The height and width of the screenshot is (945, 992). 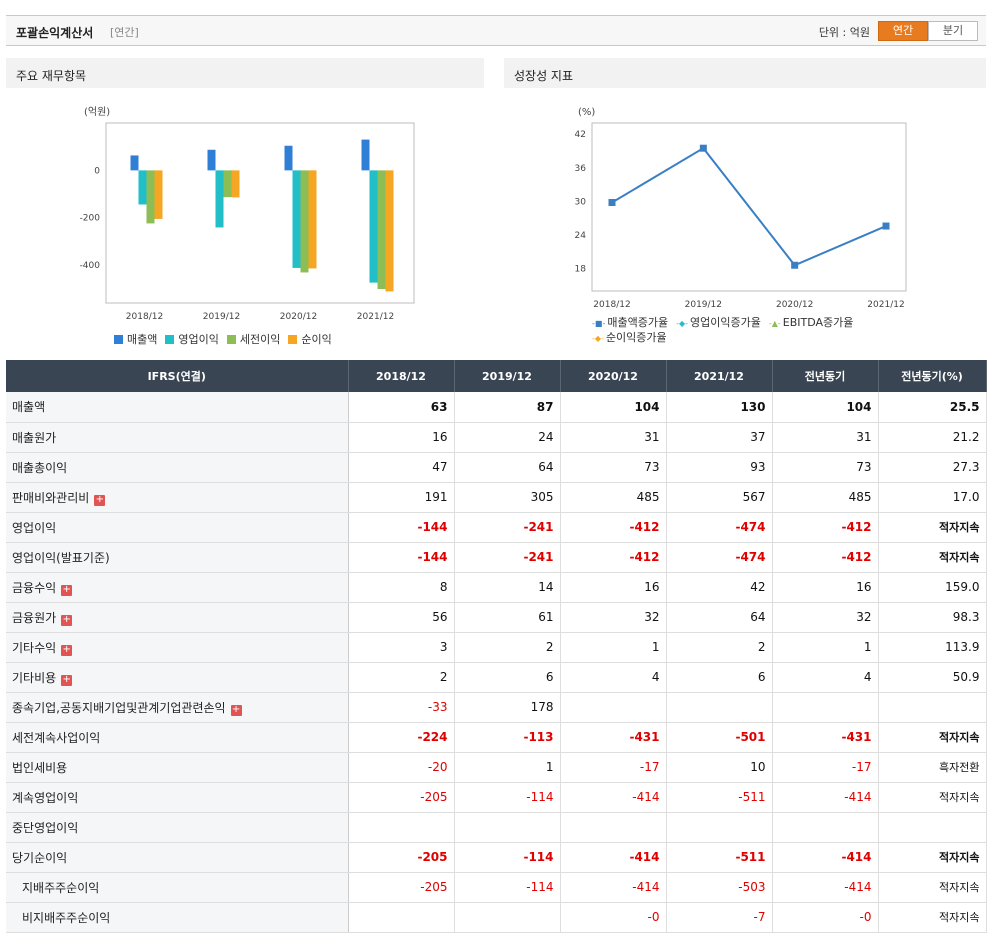 I want to click on table-row: 매출액 63 87 104 130 104 25.5, so click(x=496, y=407).